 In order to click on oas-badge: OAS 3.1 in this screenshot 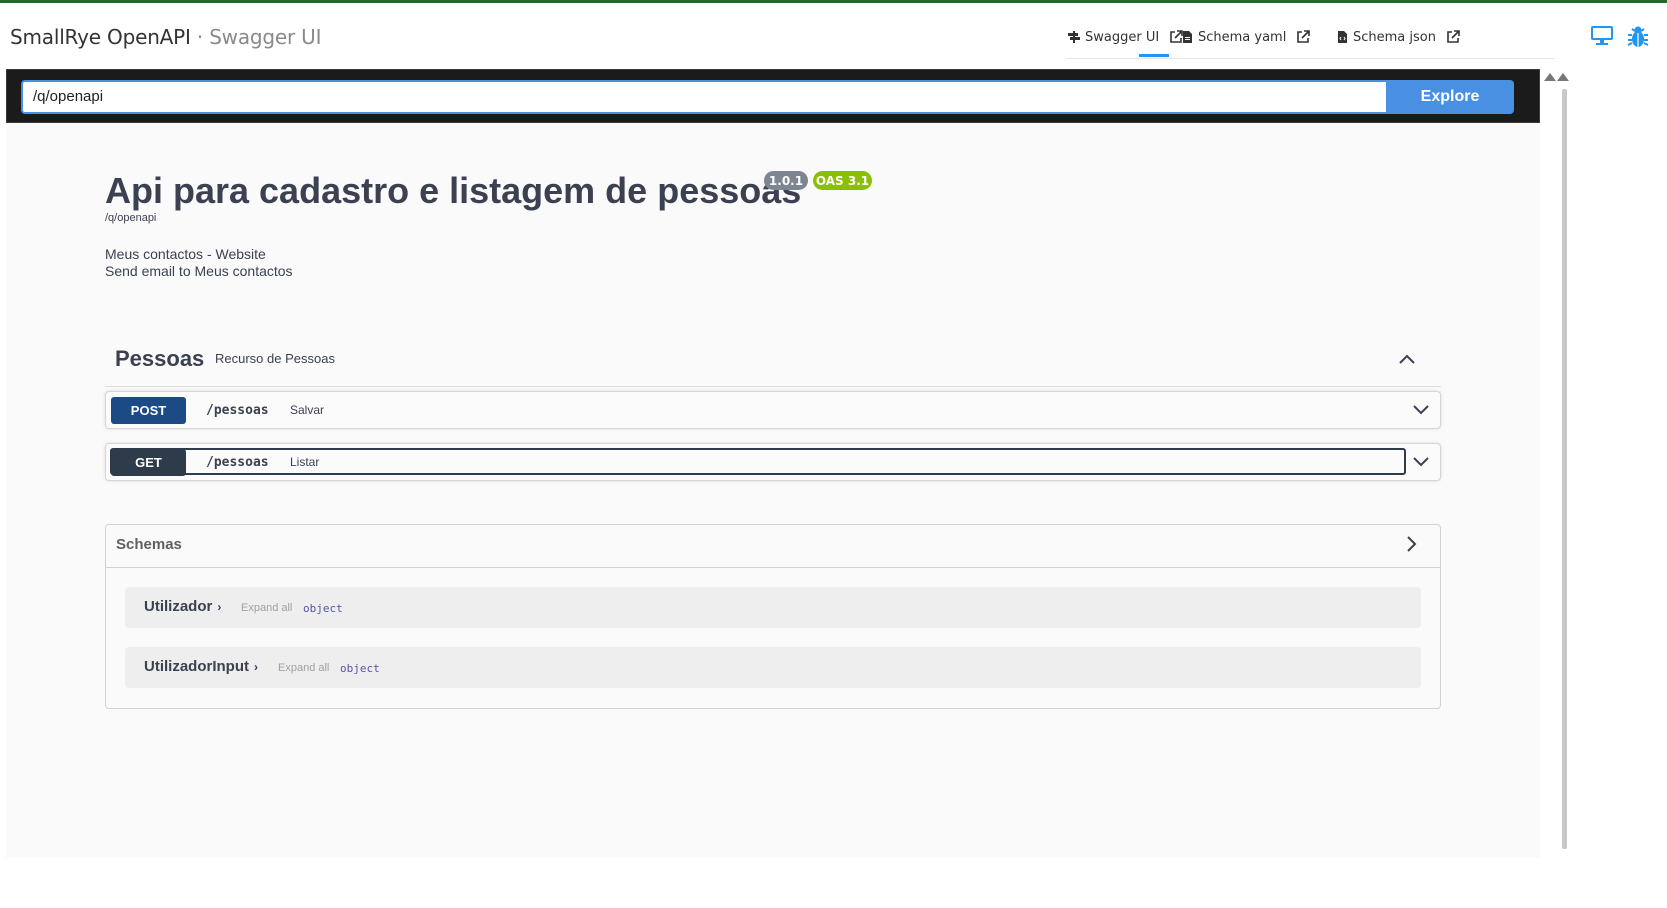, I will do `click(842, 180)`.